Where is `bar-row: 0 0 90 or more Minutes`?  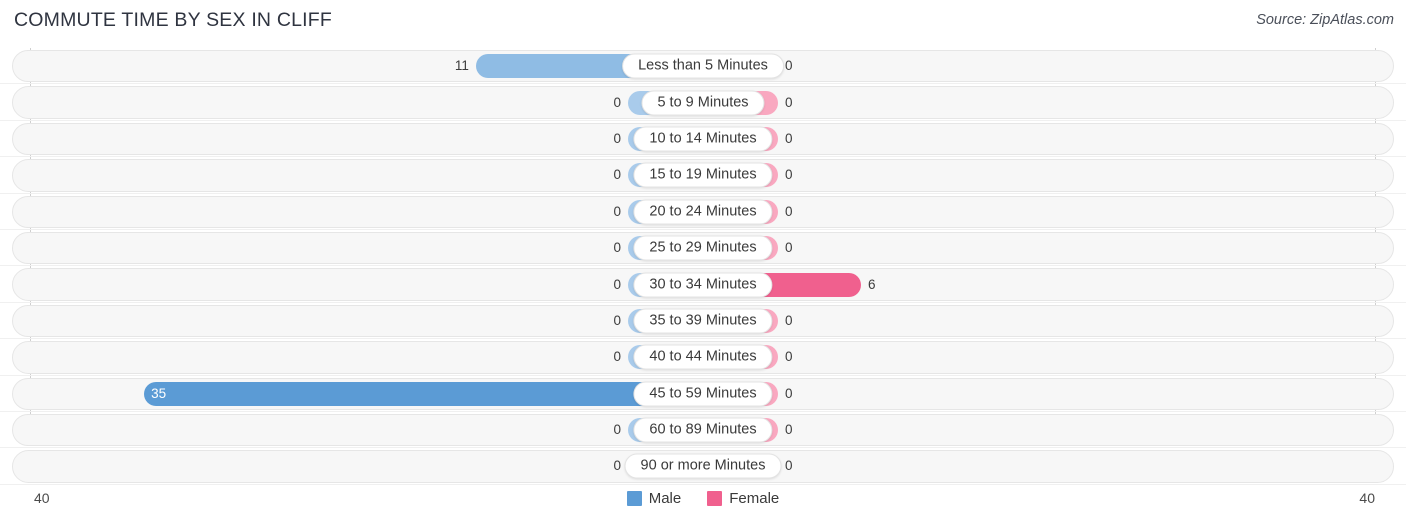
bar-row: 0 0 90 or more Minutes is located at coordinates (703, 466).